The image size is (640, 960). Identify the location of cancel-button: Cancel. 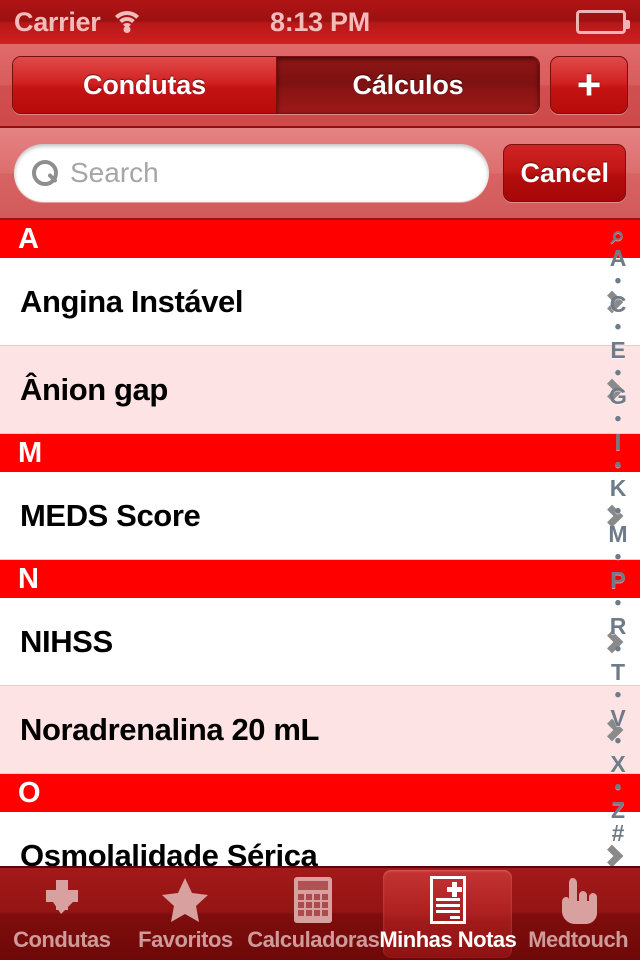
(564, 173).